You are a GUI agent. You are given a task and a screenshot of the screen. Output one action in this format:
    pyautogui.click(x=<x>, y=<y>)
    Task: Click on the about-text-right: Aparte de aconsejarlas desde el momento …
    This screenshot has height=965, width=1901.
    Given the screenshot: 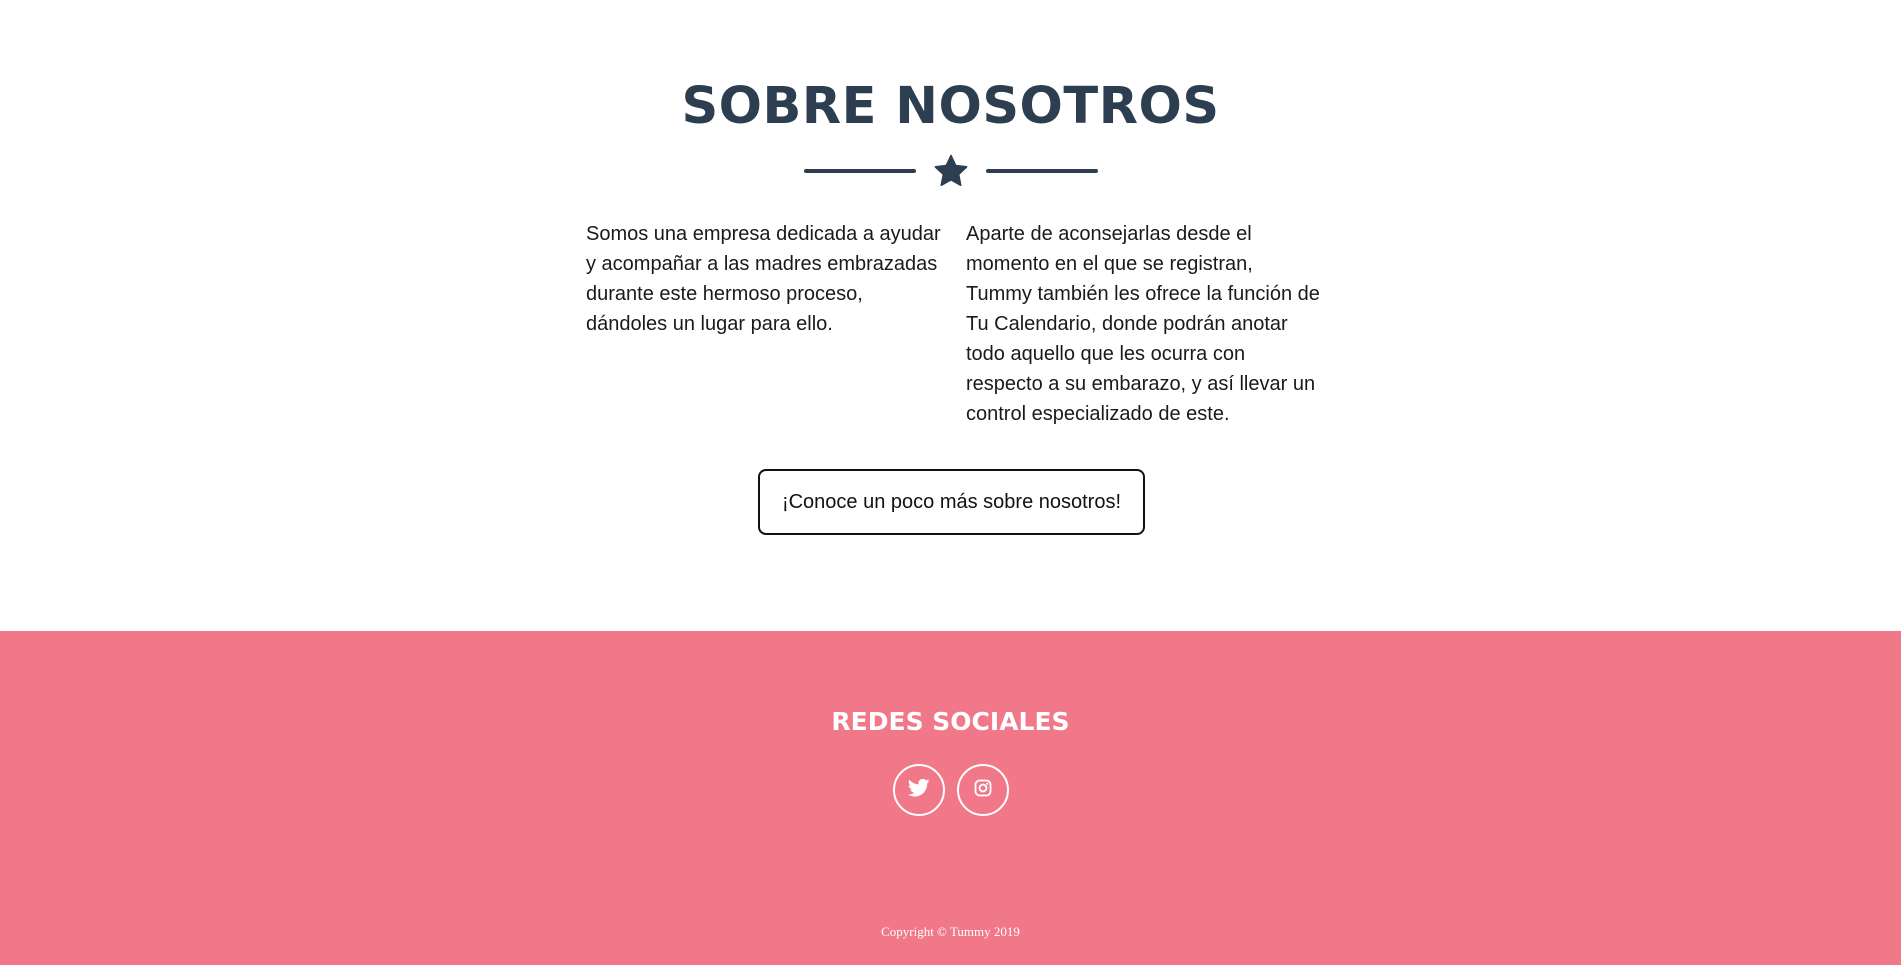 What is the action you would take?
    pyautogui.click(x=1143, y=324)
    